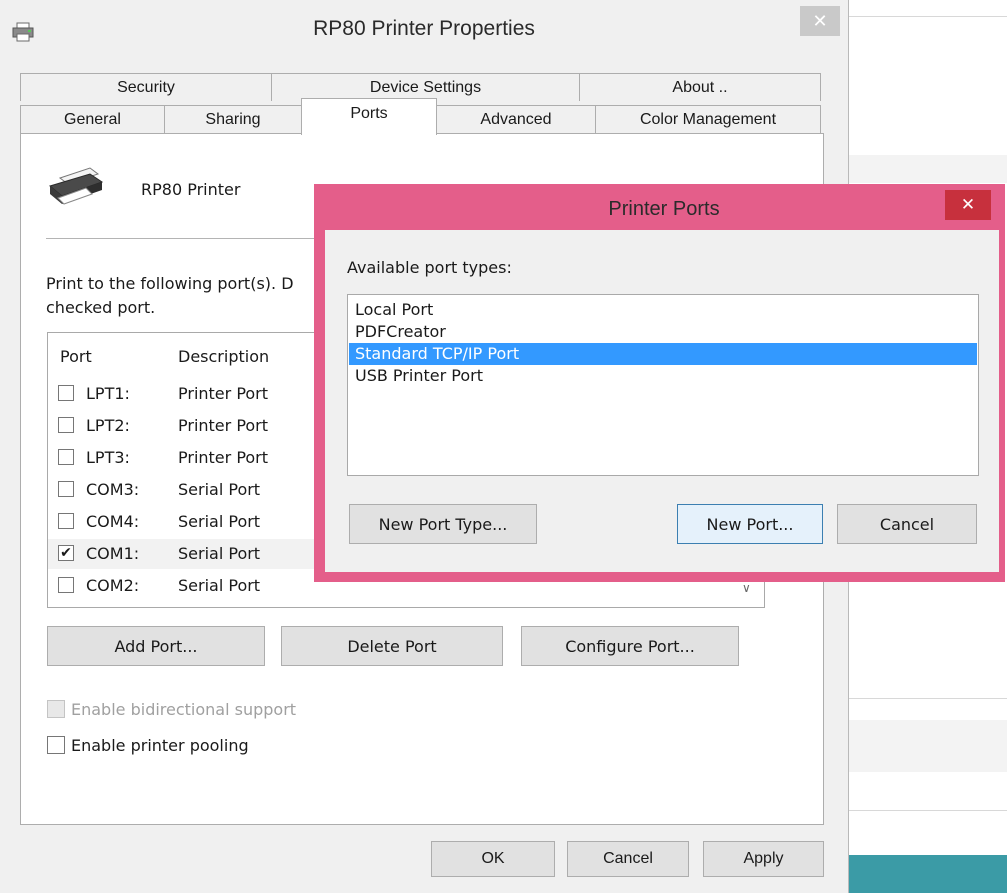 This screenshot has height=893, width=1007. What do you see at coordinates (92, 119) in the screenshot?
I see `tab-general: General` at bounding box center [92, 119].